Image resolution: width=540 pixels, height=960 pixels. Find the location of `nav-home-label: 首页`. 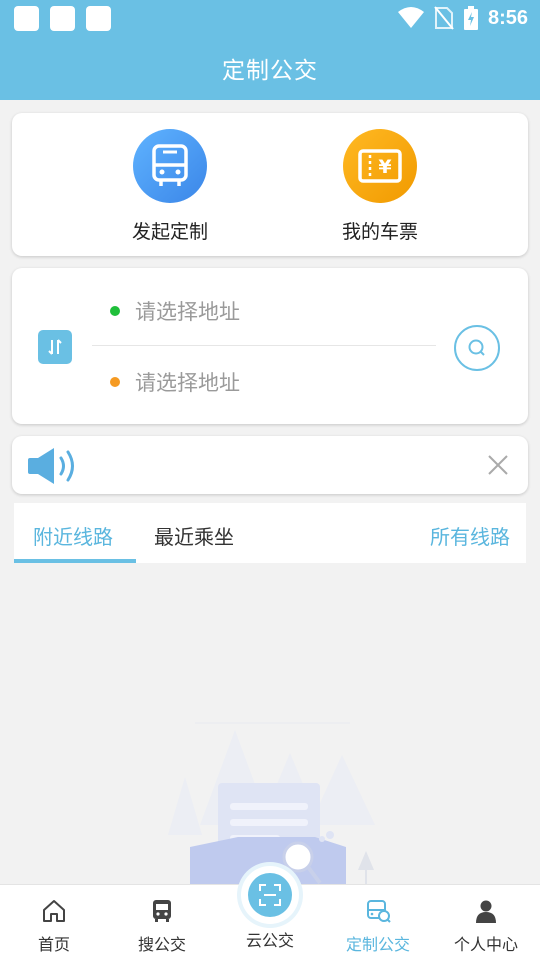

nav-home-label: 首页 is located at coordinates (53, 944).